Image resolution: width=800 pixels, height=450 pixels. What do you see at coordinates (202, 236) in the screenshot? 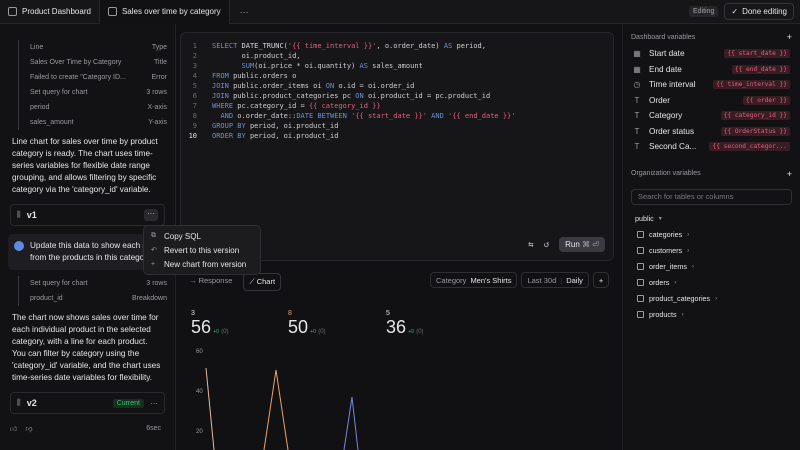
I see `copy-sql-item: ⧉ Copy SQL` at bounding box center [202, 236].